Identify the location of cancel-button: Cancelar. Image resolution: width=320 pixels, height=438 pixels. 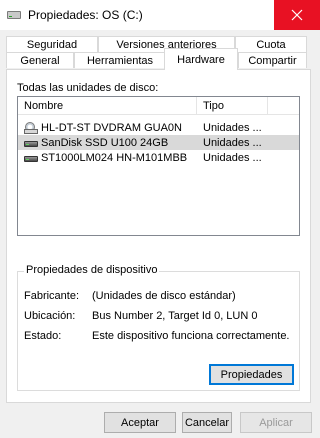
(207, 422).